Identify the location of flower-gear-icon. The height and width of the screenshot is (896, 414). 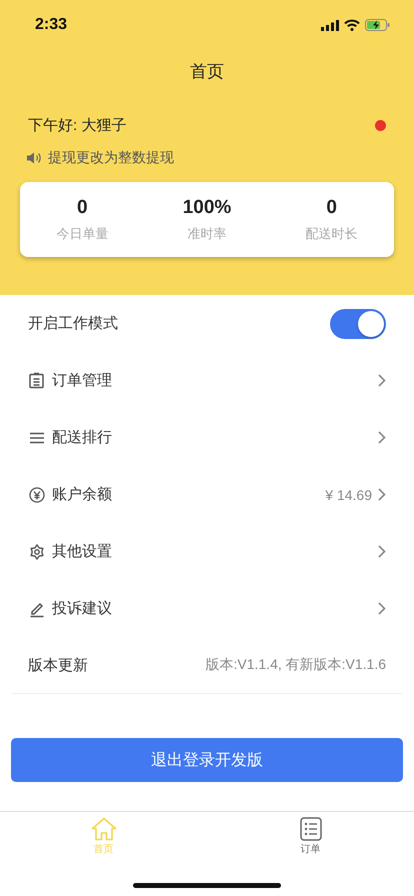
(37, 551).